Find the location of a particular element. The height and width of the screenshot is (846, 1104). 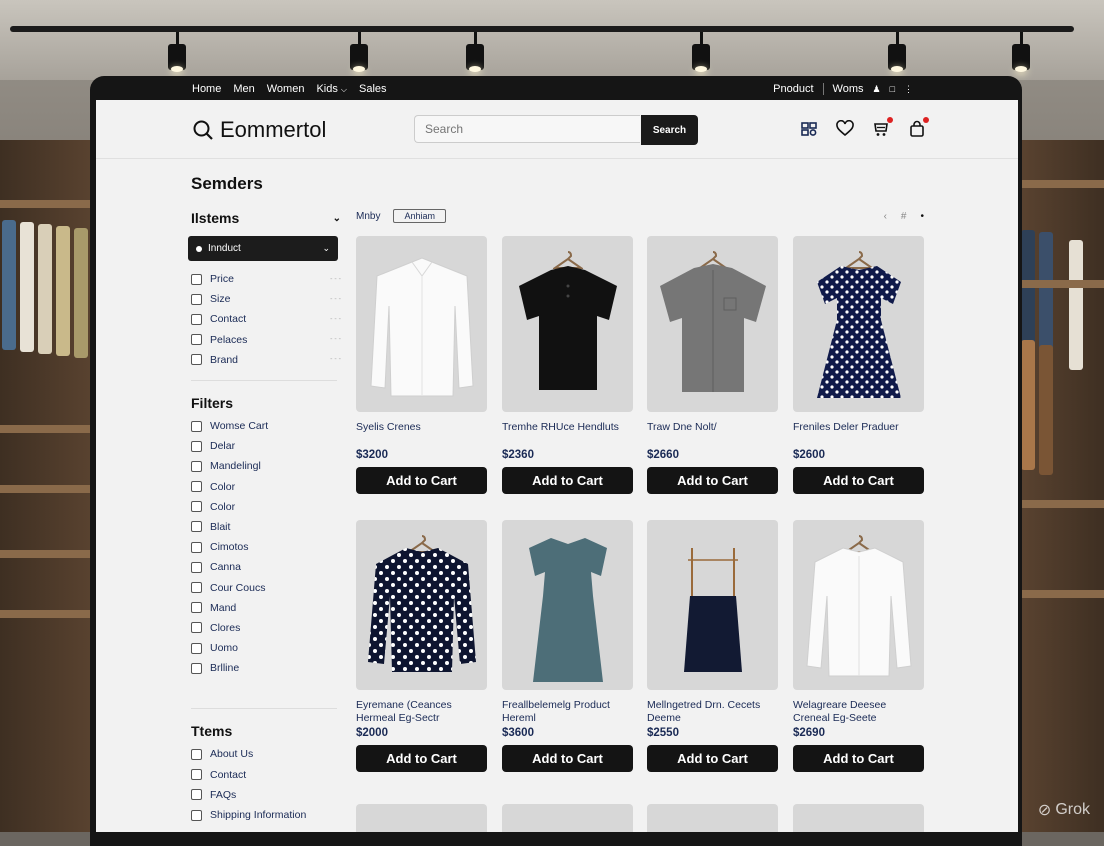

more-icon: ⋮ is located at coordinates (908, 89).